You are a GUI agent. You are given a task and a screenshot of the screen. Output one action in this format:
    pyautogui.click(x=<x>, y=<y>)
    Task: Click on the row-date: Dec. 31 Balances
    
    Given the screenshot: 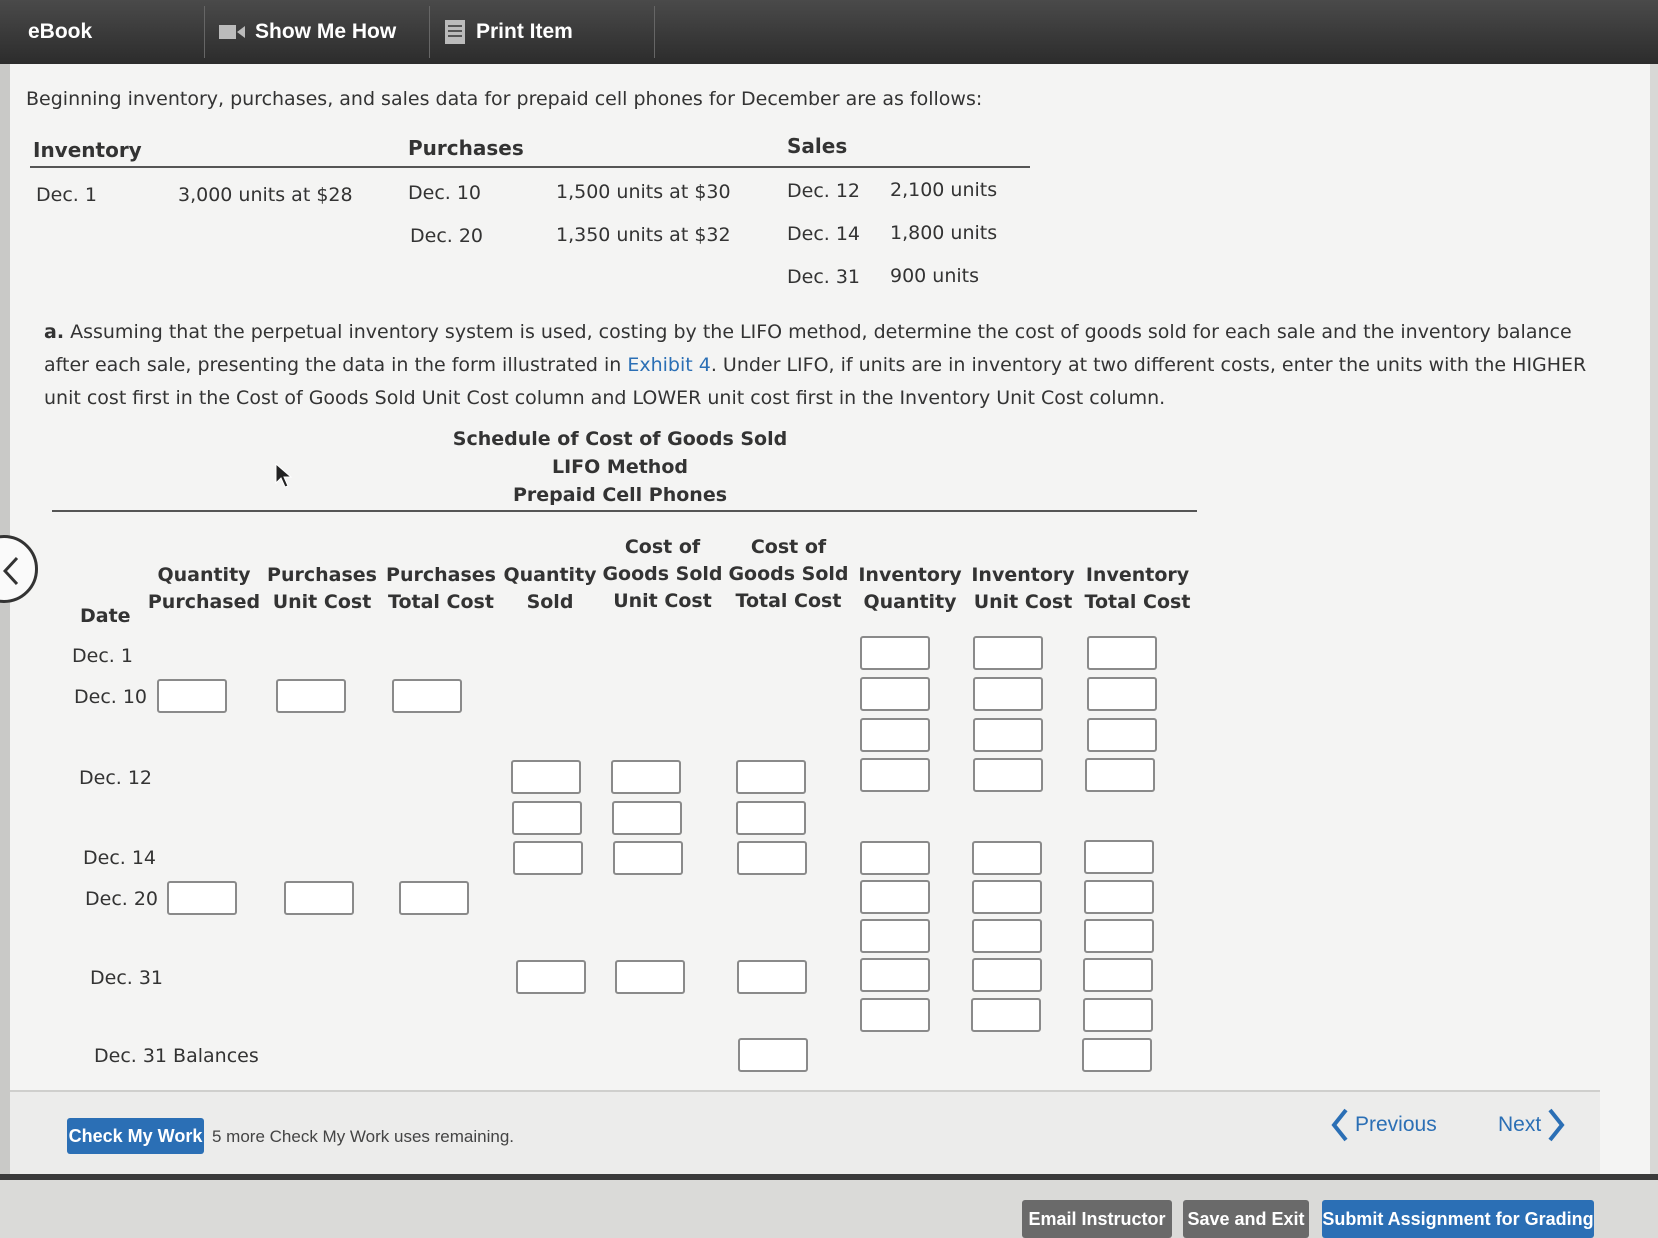 What is the action you would take?
    pyautogui.click(x=176, y=1056)
    